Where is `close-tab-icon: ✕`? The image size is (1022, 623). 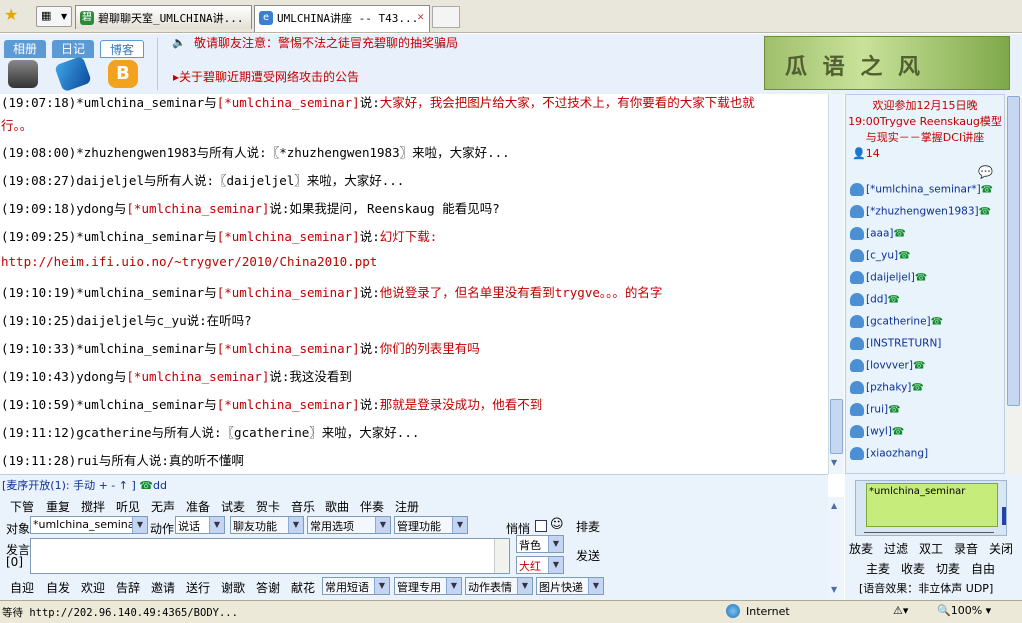
close-tab-icon: ✕ is located at coordinates (420, 16).